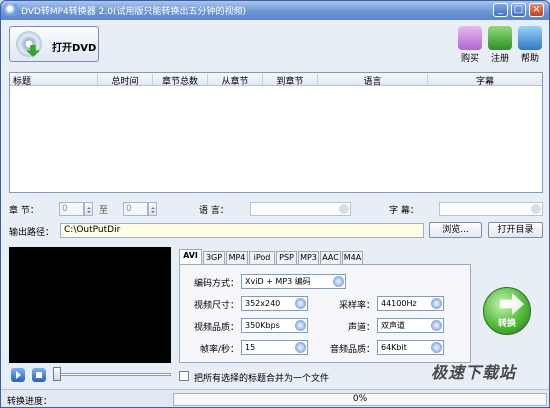 This screenshot has width=550, height=408. Describe the element at coordinates (219, 350) in the screenshot. I see `fps-label: 帧率/秒：` at that location.